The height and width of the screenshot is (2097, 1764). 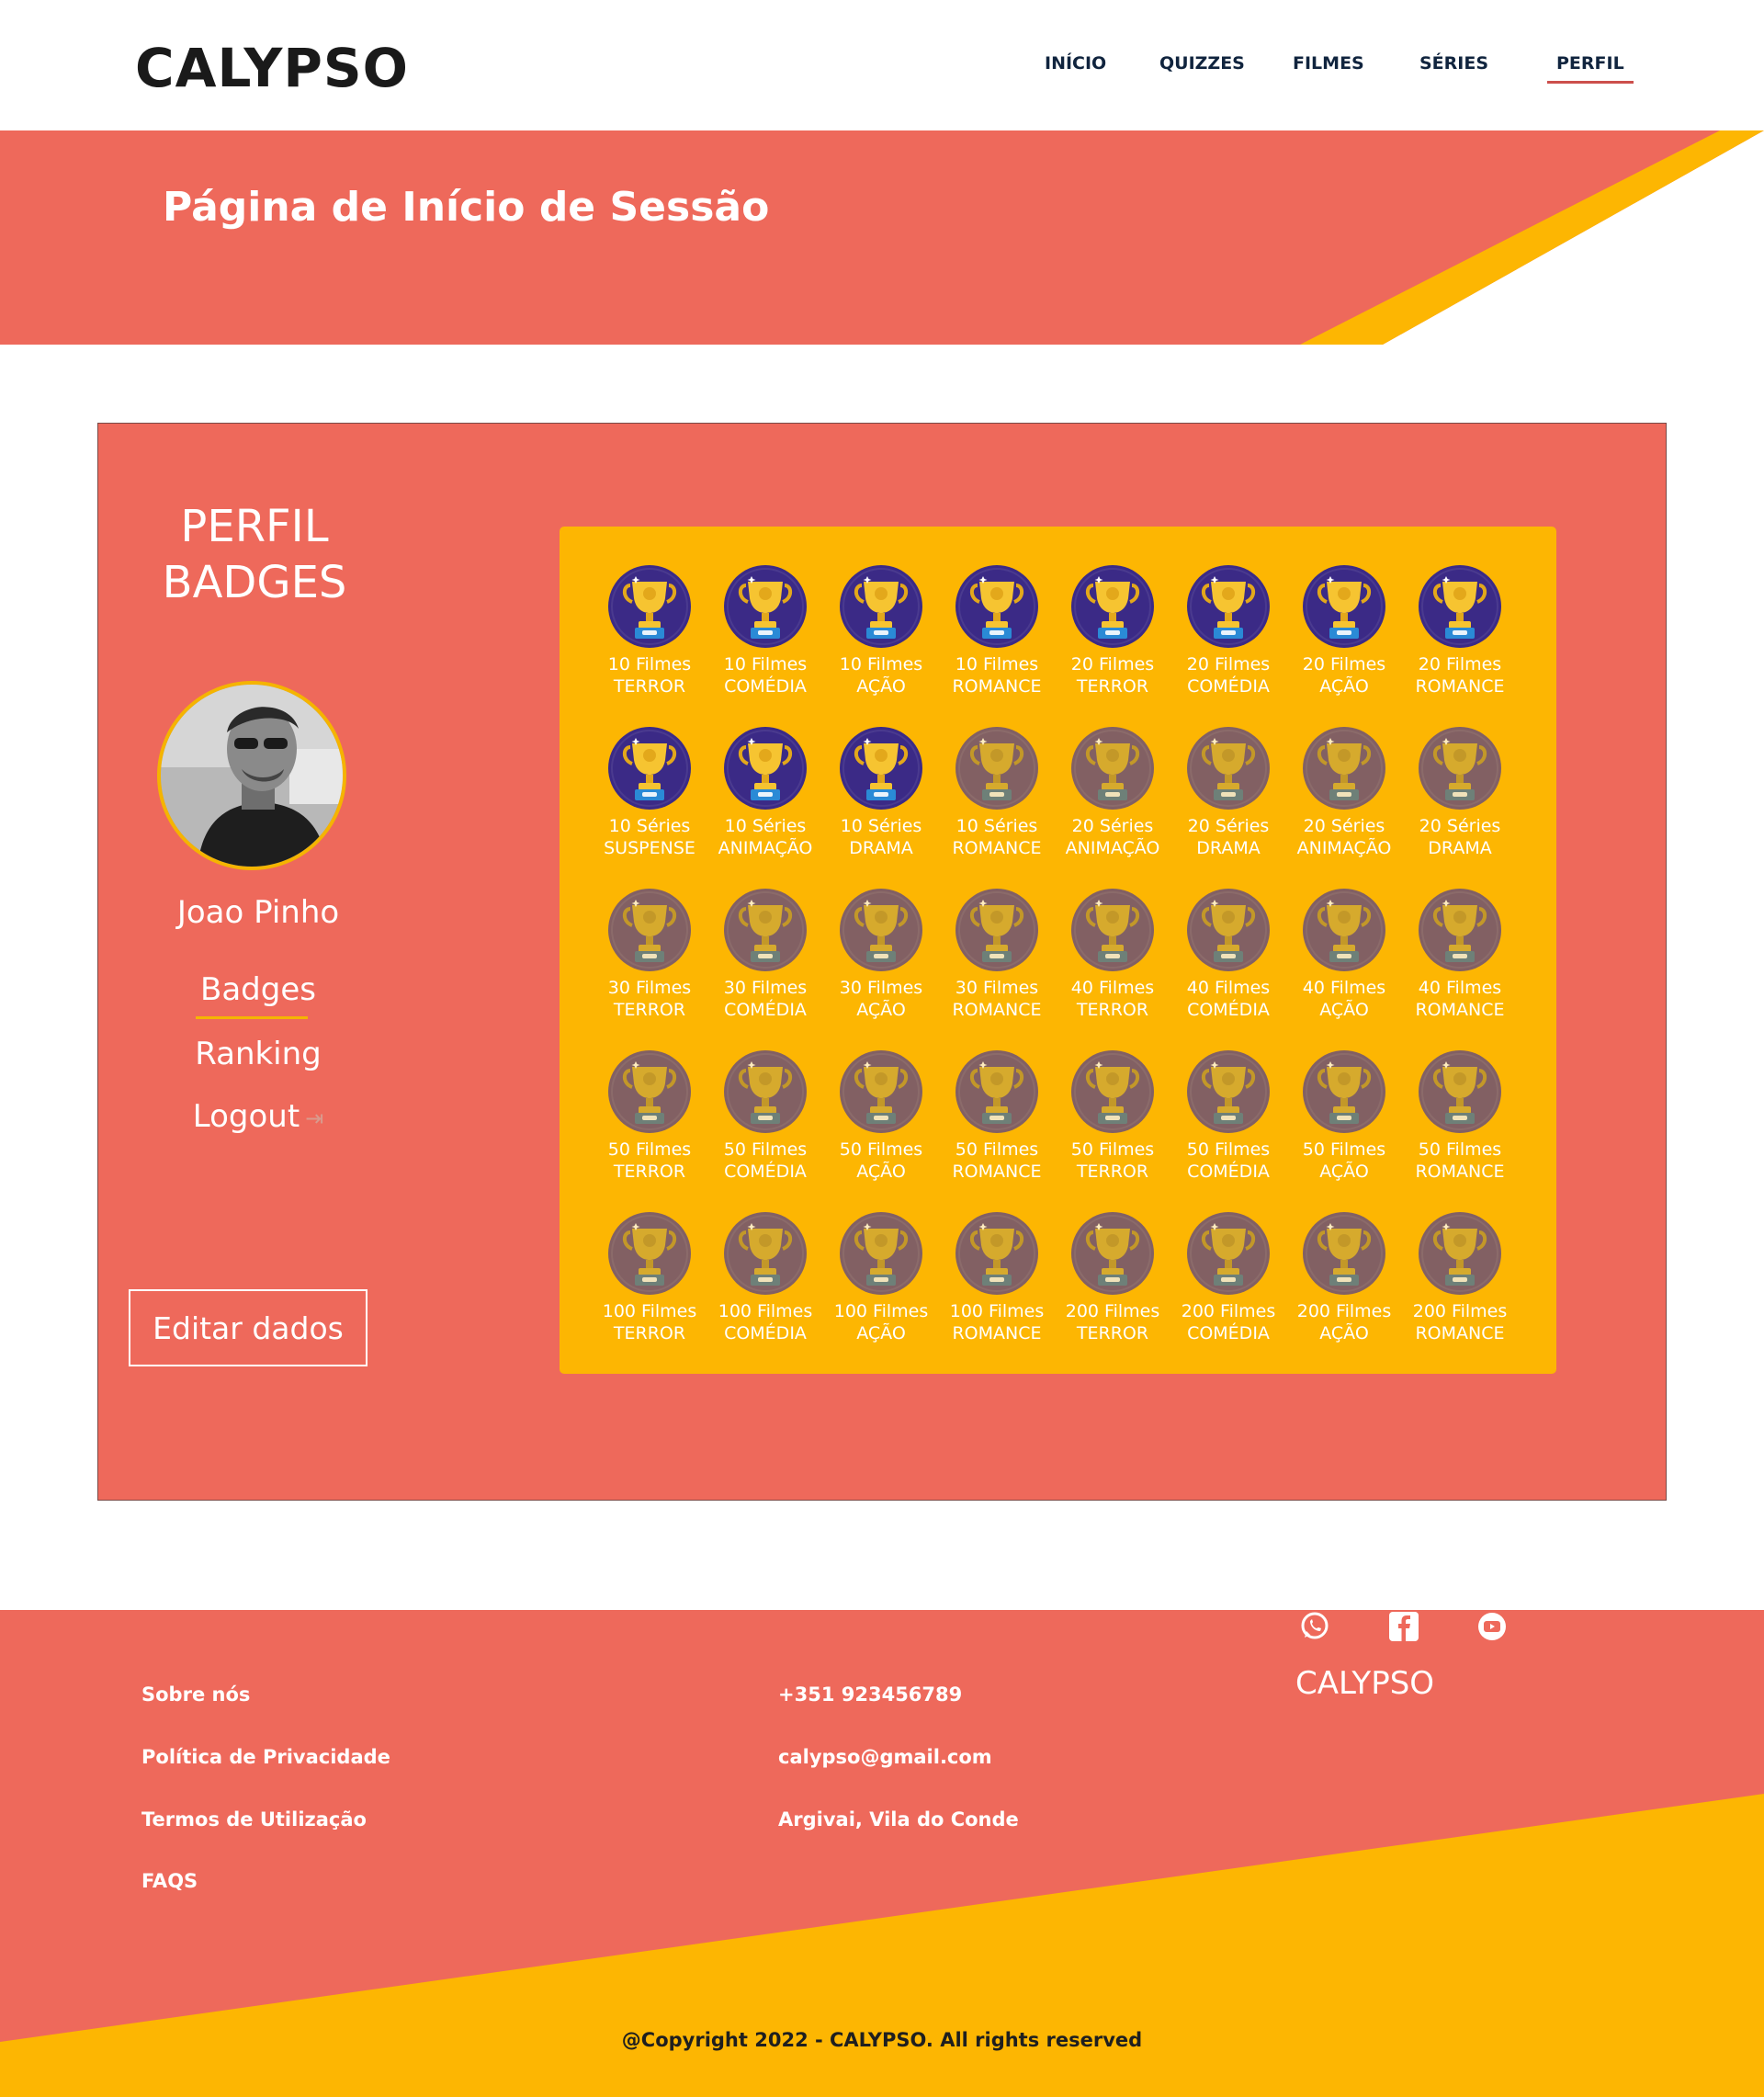 I want to click on badge-label: 10 Séries ROMANCE, so click(x=996, y=837).